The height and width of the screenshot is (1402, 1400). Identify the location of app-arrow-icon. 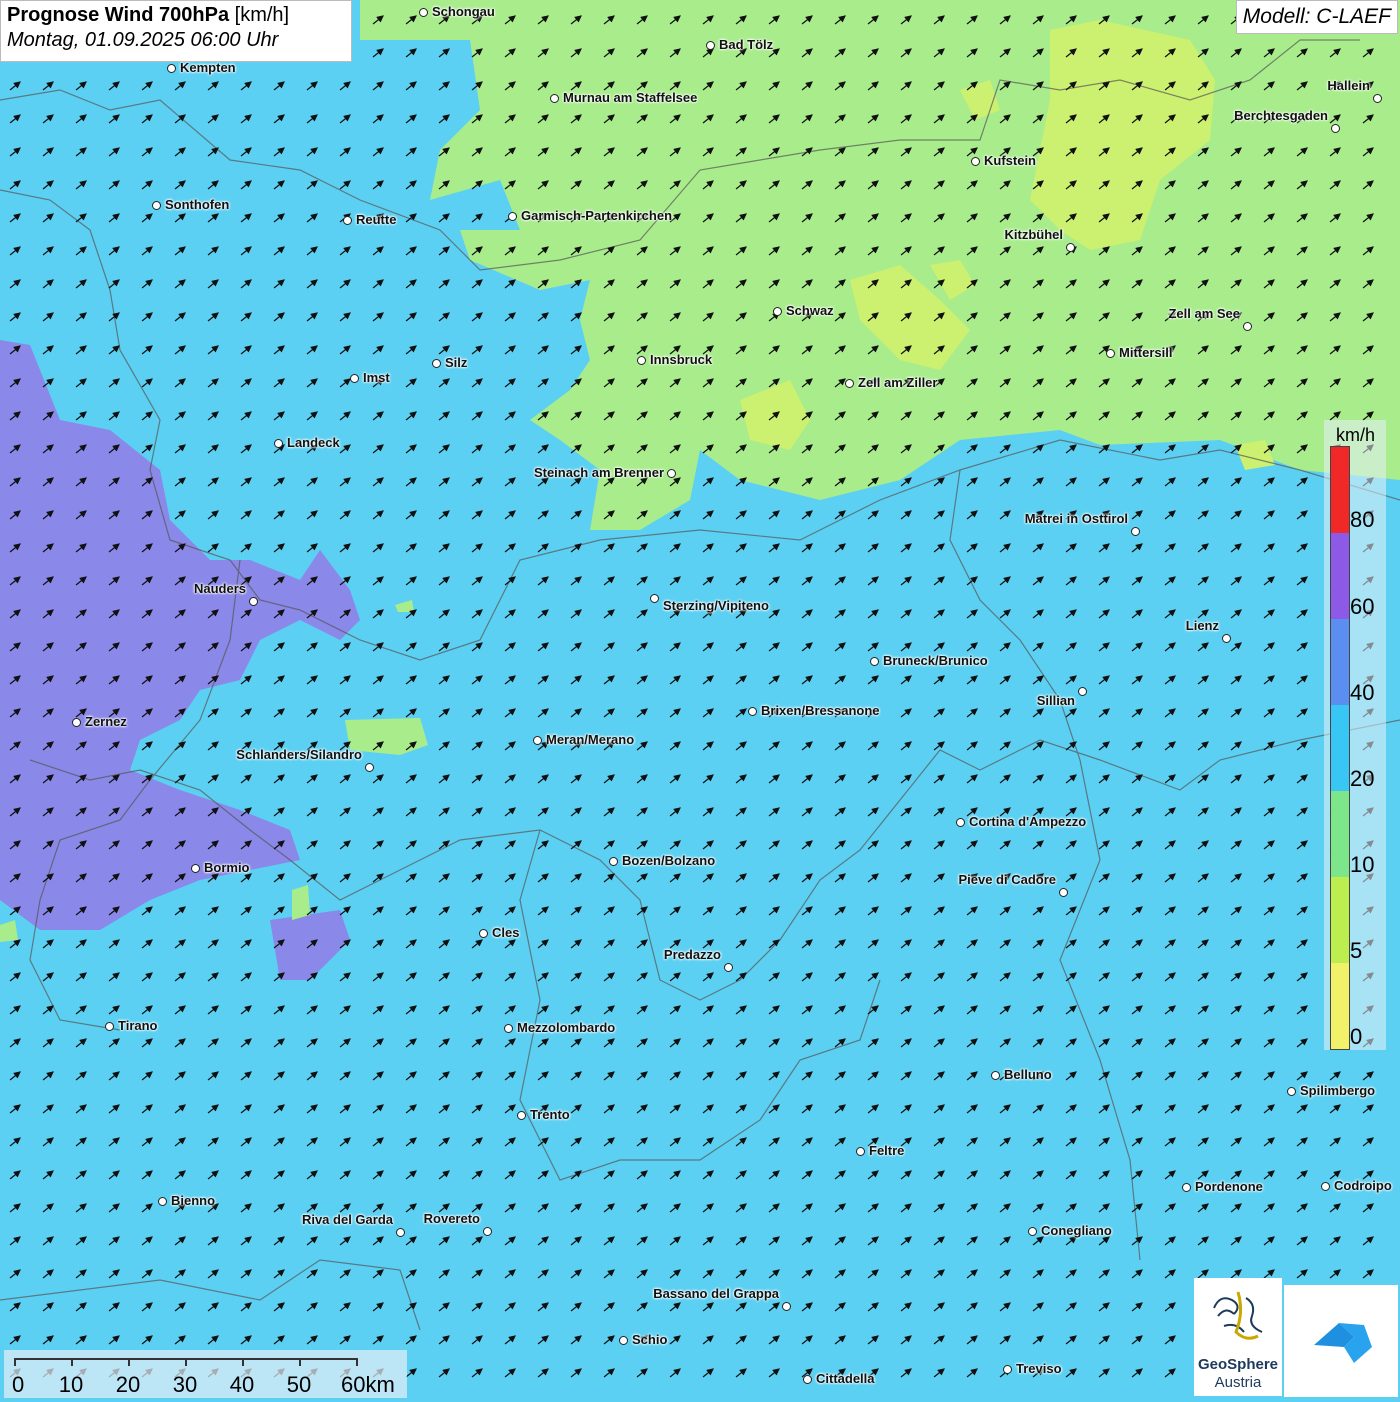
(1343, 1343).